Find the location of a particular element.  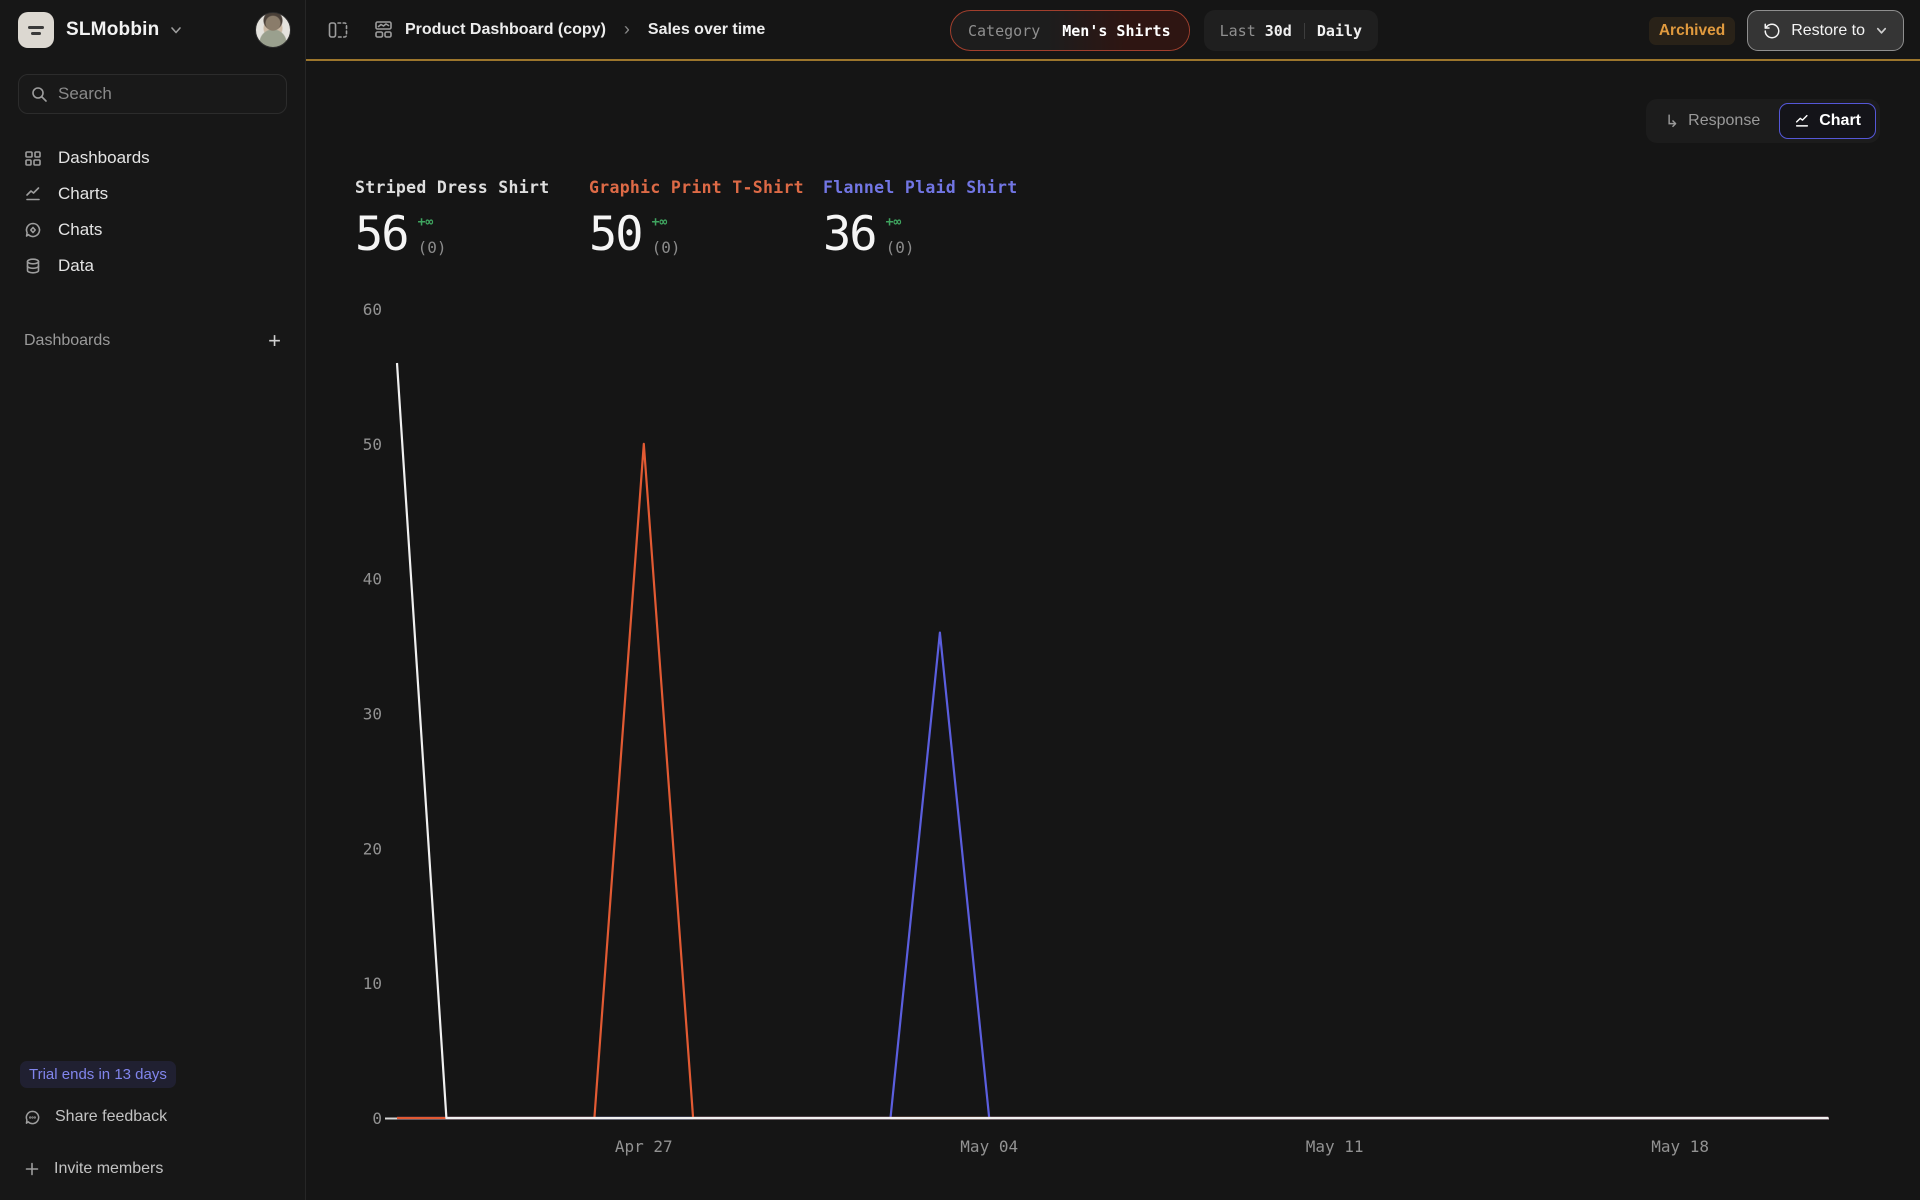

x-axis-tick: May 04 is located at coordinates (989, 1146).